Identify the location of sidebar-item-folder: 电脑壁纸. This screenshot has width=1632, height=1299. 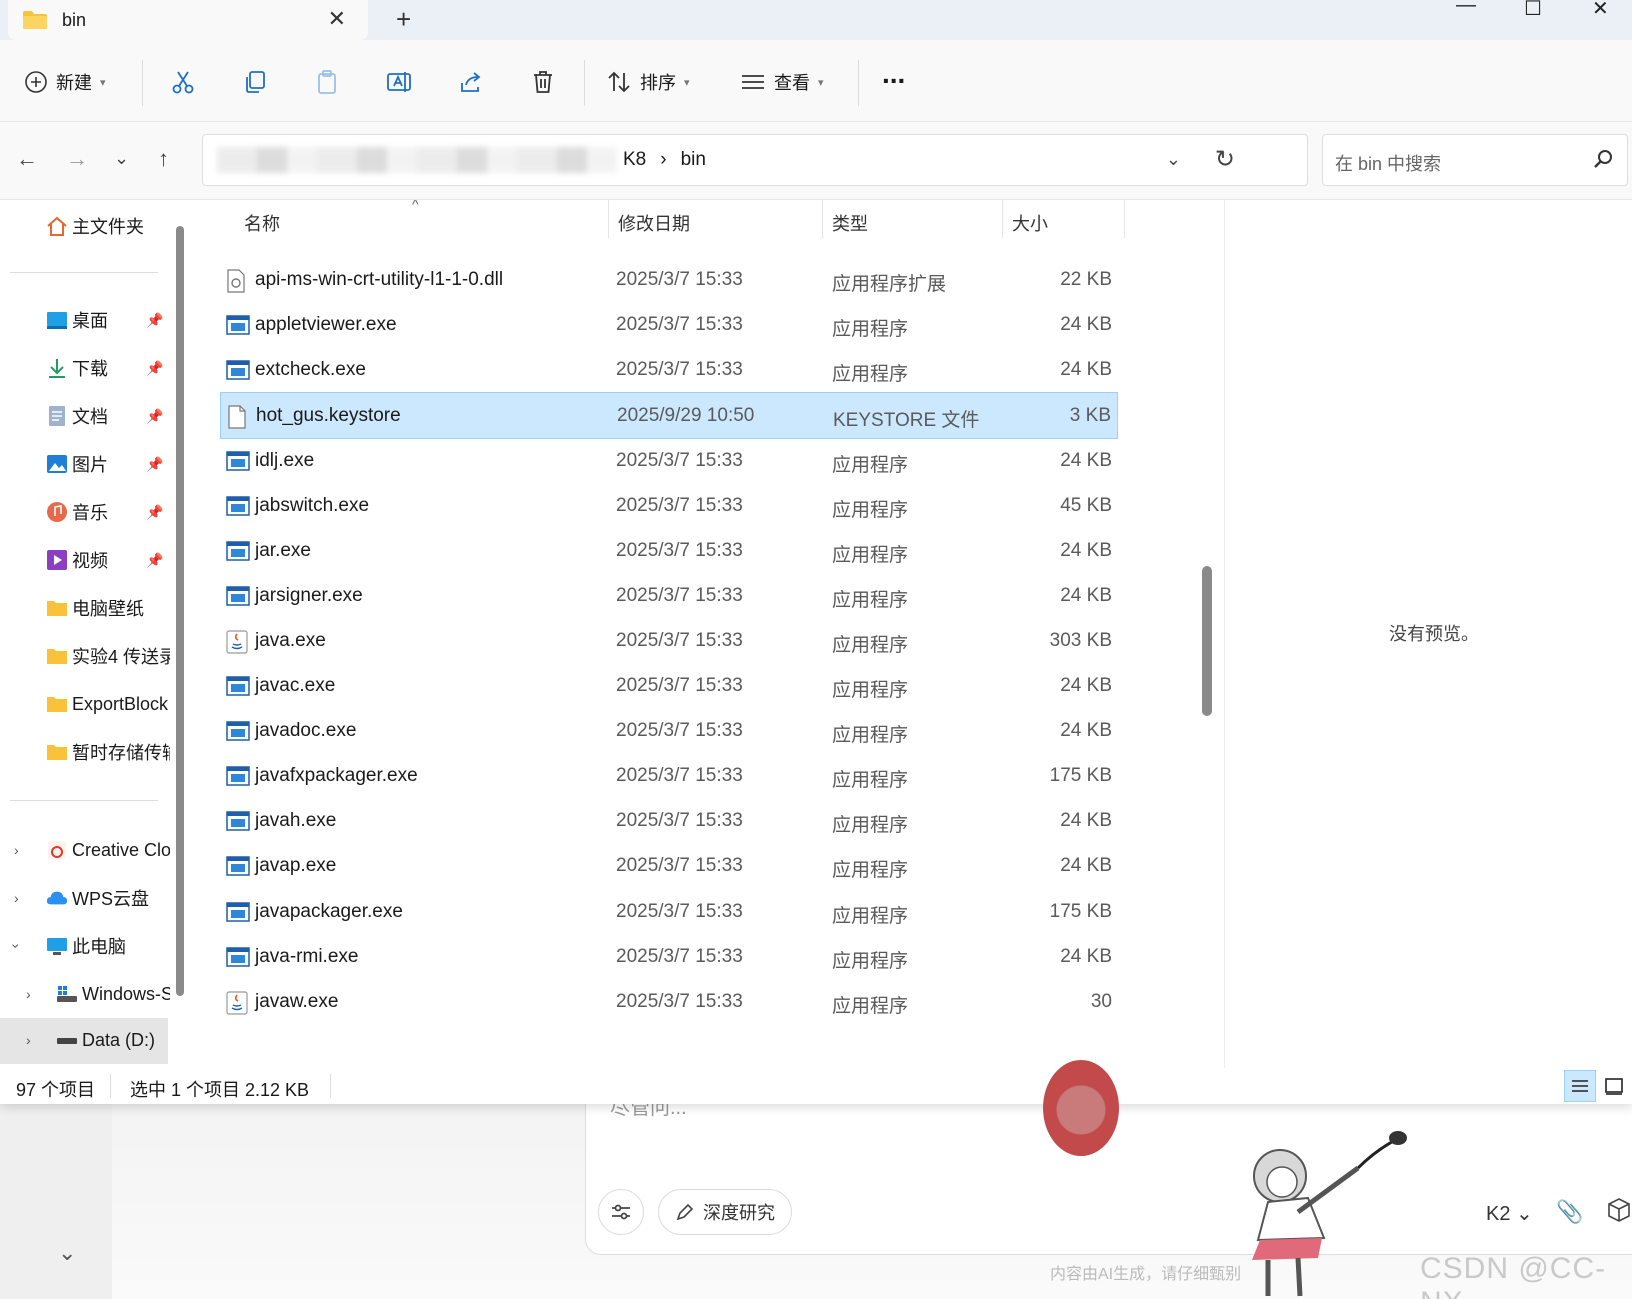
(85, 608).